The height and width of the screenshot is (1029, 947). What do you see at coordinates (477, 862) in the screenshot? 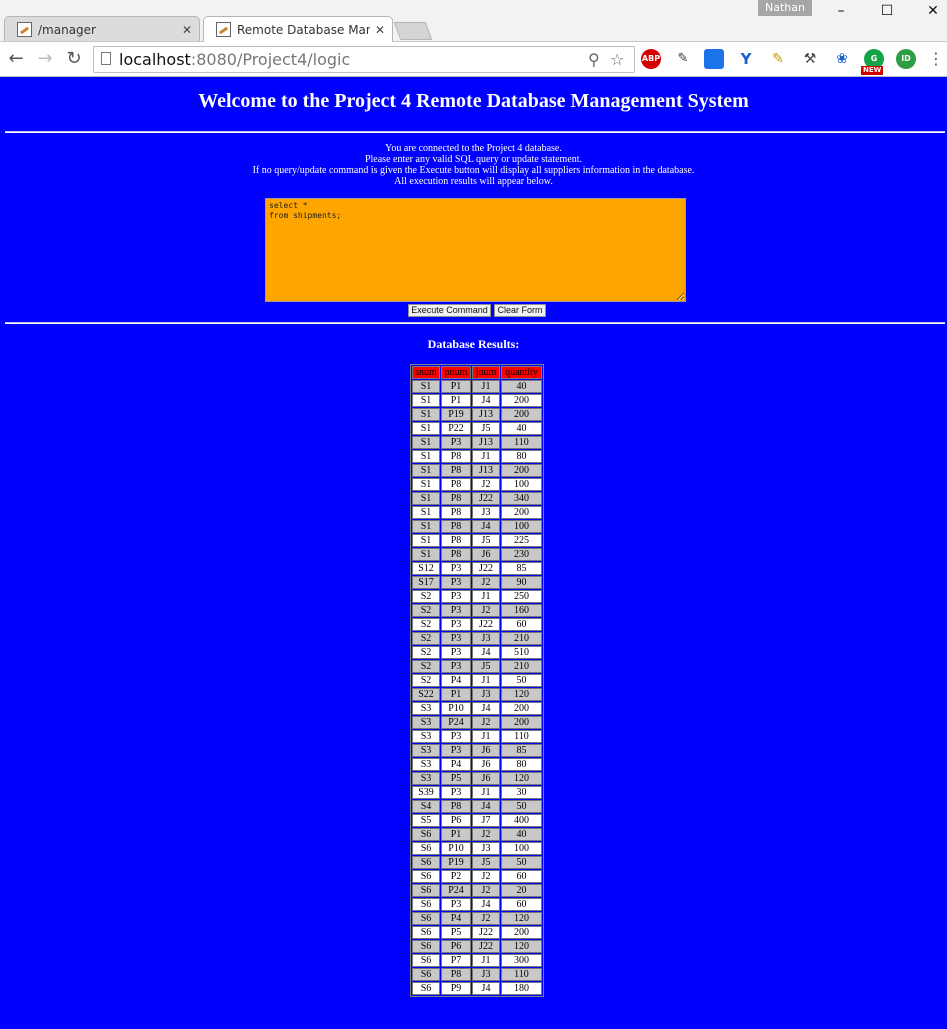
I see `table-row: S6 P19 J5 50` at bounding box center [477, 862].